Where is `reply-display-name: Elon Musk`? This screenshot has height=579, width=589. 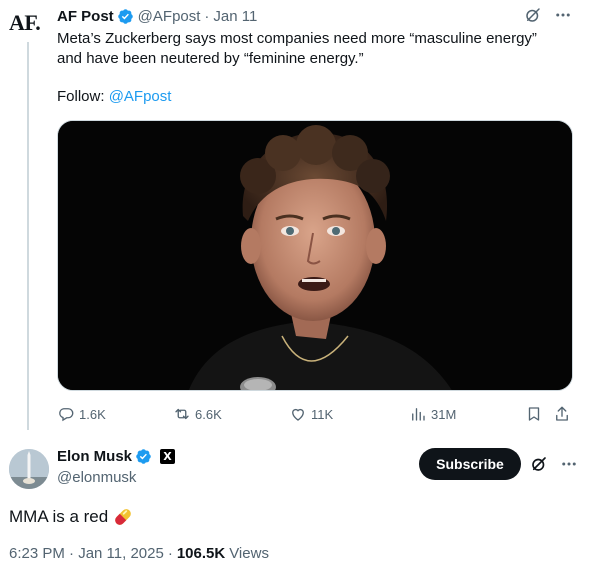 reply-display-name: Elon Musk is located at coordinates (94, 456).